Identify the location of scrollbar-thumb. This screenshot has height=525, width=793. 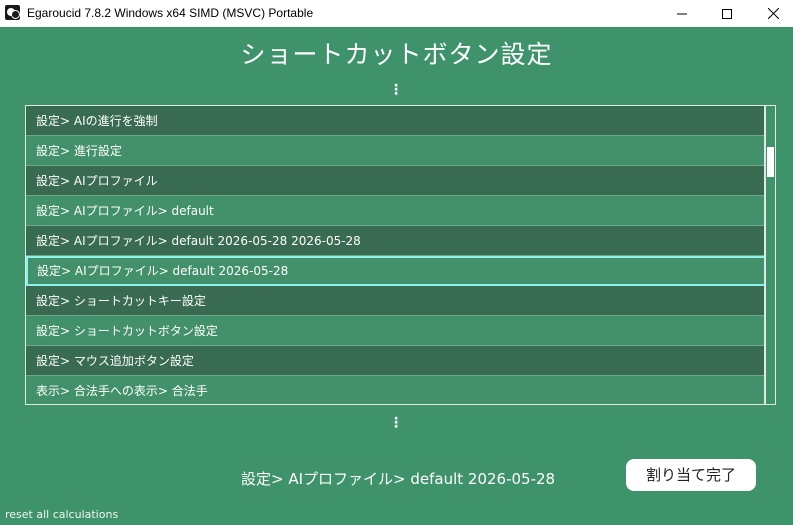
(770, 162).